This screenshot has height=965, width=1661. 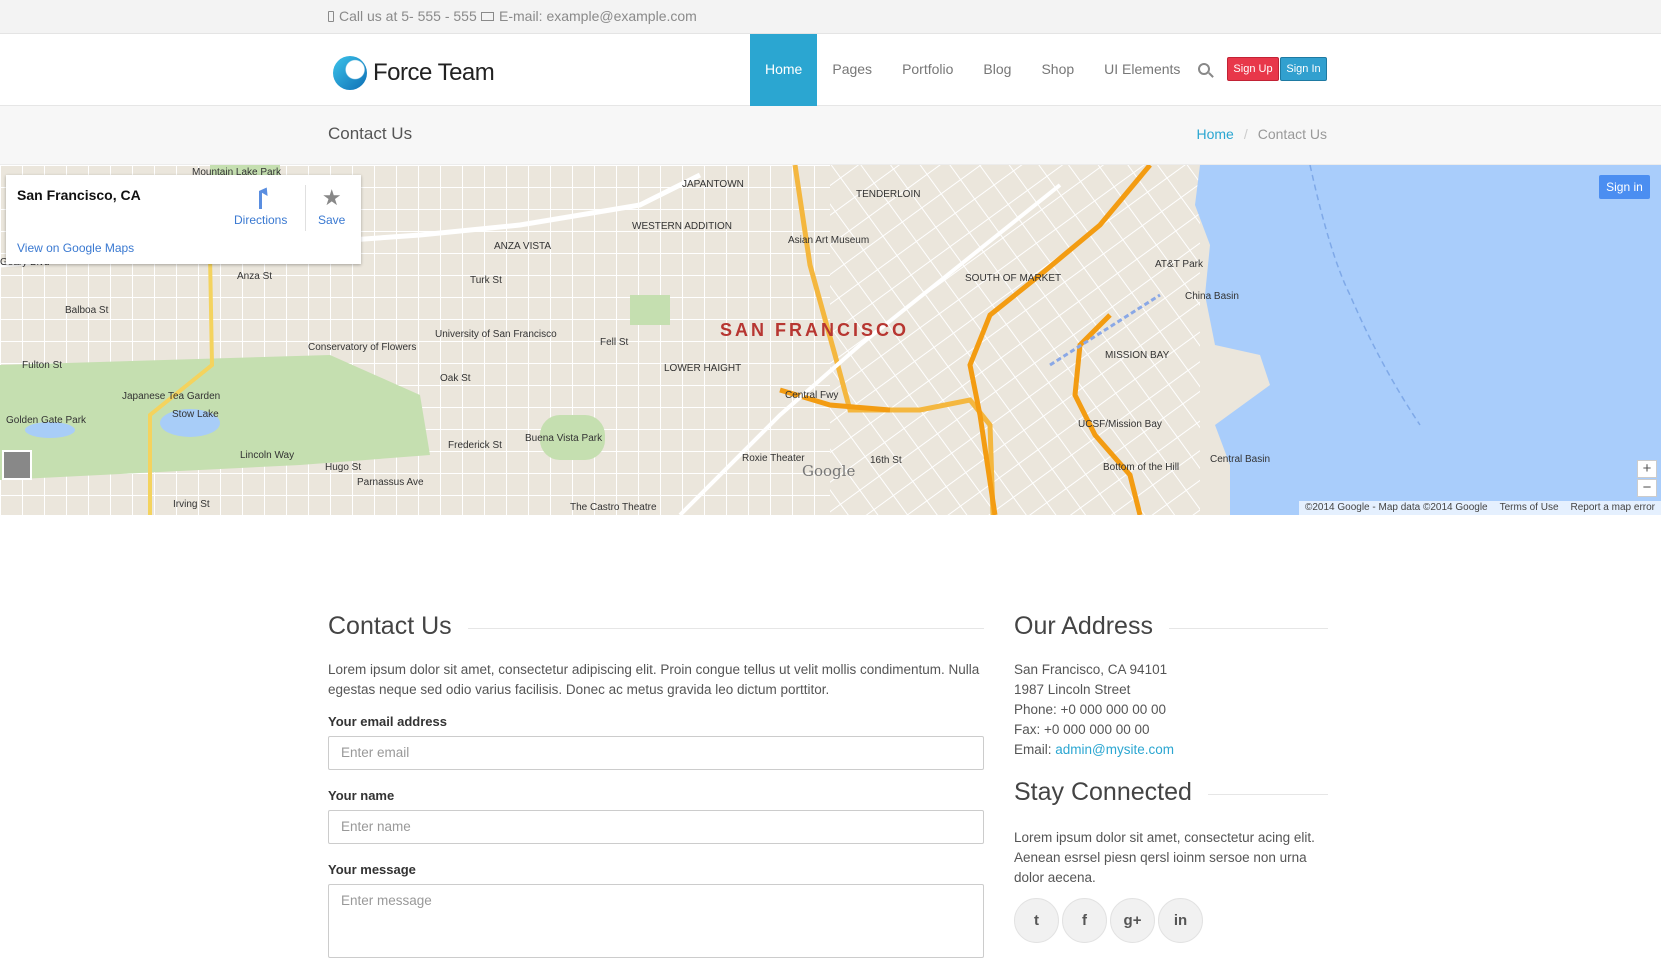 What do you see at coordinates (42, 365) in the screenshot?
I see `map-label: Fulton St` at bounding box center [42, 365].